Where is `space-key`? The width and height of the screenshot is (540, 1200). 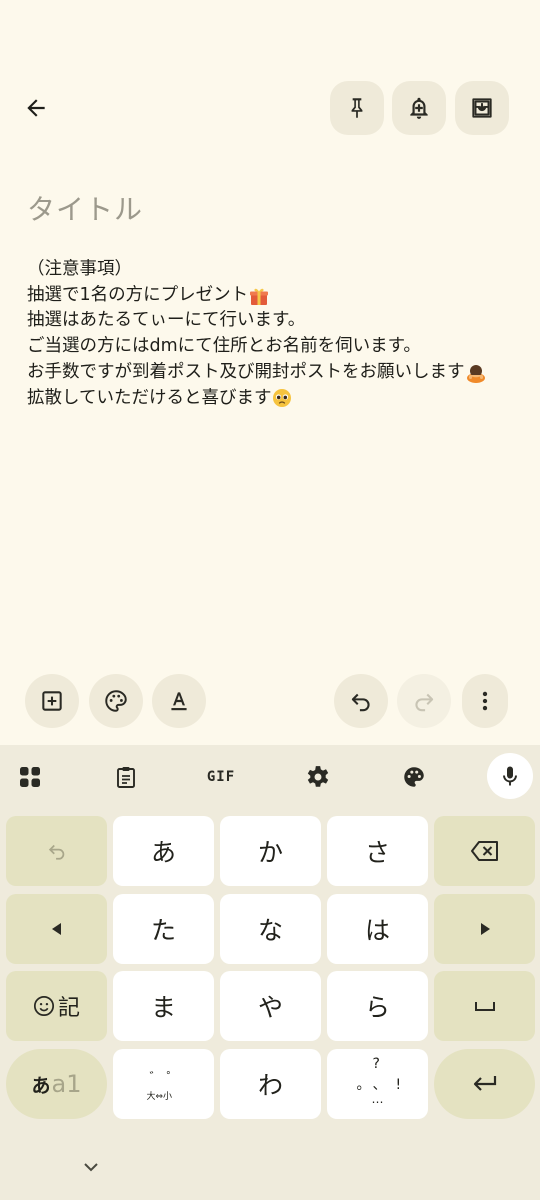 space-key is located at coordinates (484, 1006).